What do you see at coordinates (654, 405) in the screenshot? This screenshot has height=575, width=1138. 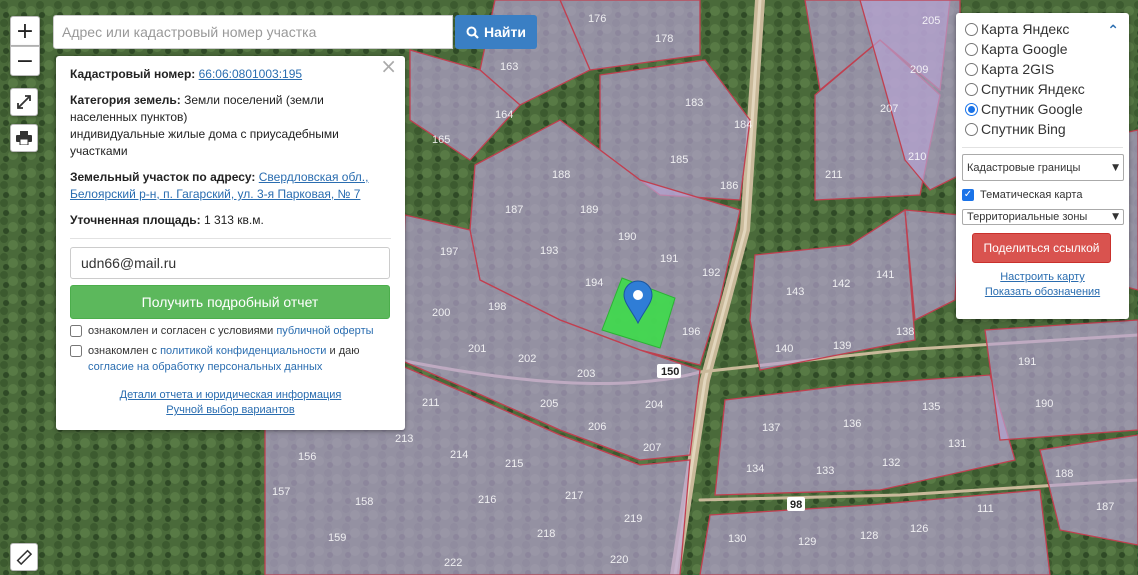 I see `svg-text: 204` at bounding box center [654, 405].